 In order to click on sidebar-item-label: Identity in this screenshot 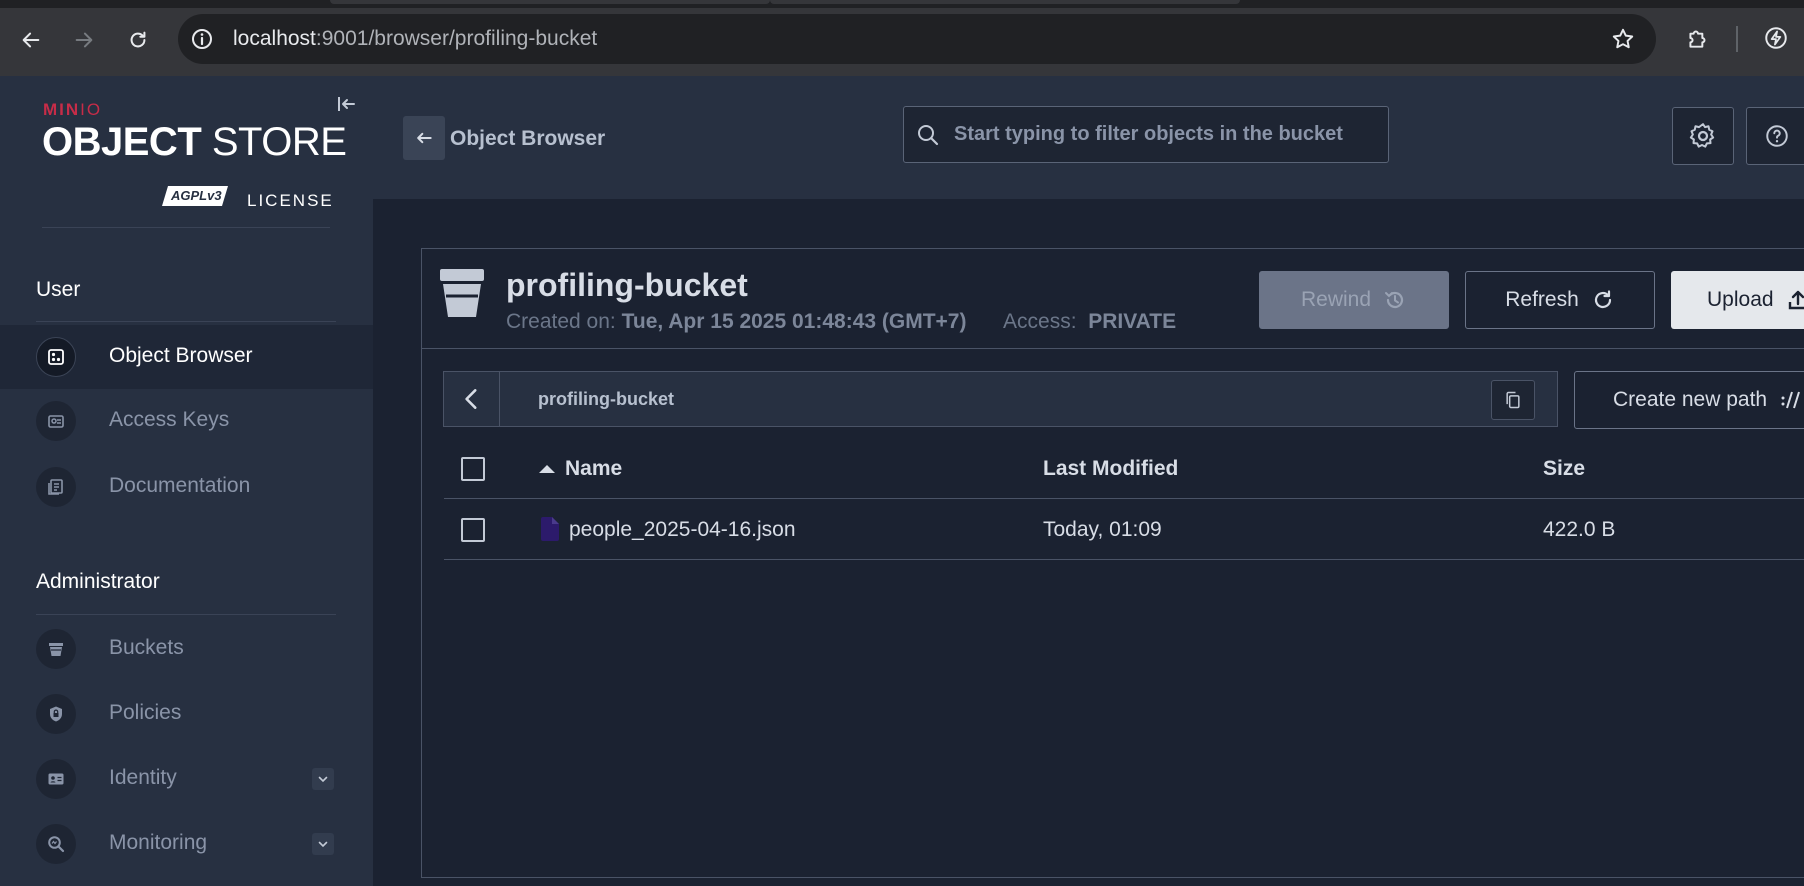, I will do `click(143, 777)`.